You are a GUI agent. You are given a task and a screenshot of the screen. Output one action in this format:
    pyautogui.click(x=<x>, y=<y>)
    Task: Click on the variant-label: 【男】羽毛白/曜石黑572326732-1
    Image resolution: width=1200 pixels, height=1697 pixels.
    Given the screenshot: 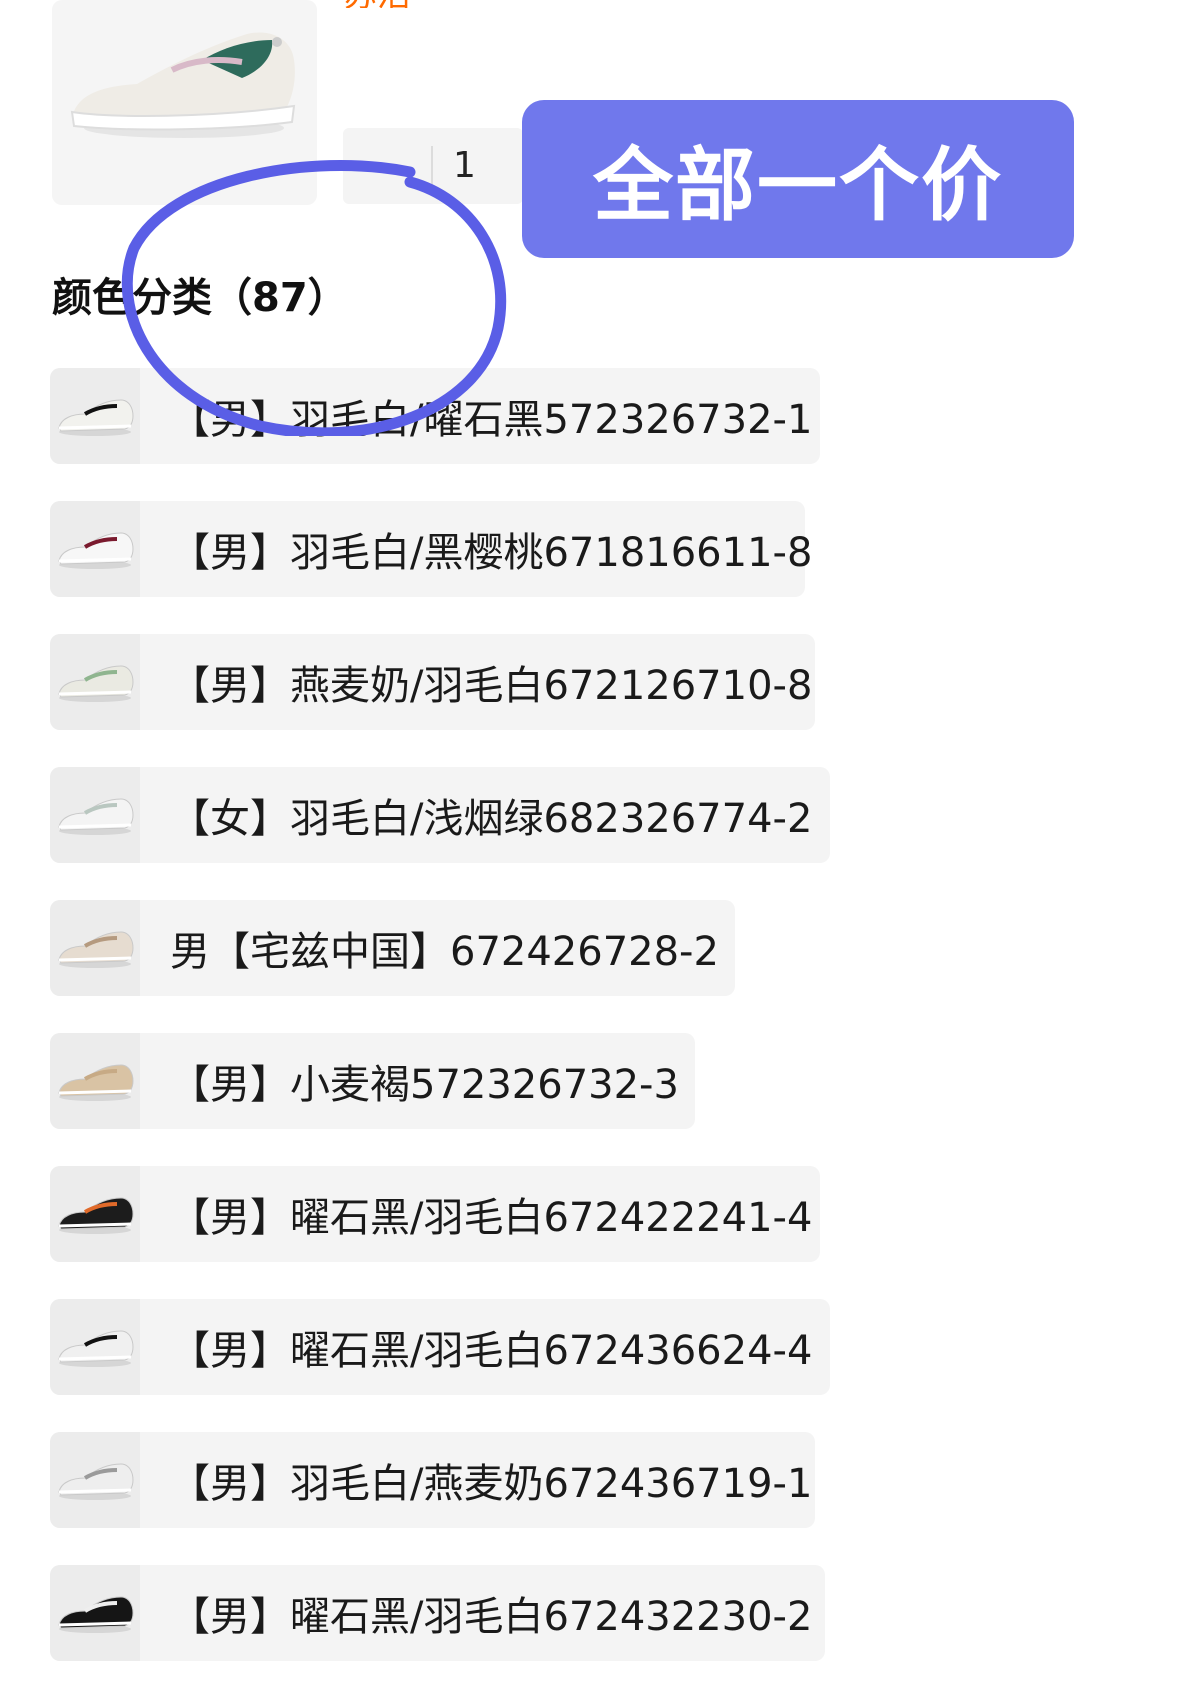 What is the action you would take?
    pyautogui.click(x=491, y=420)
    